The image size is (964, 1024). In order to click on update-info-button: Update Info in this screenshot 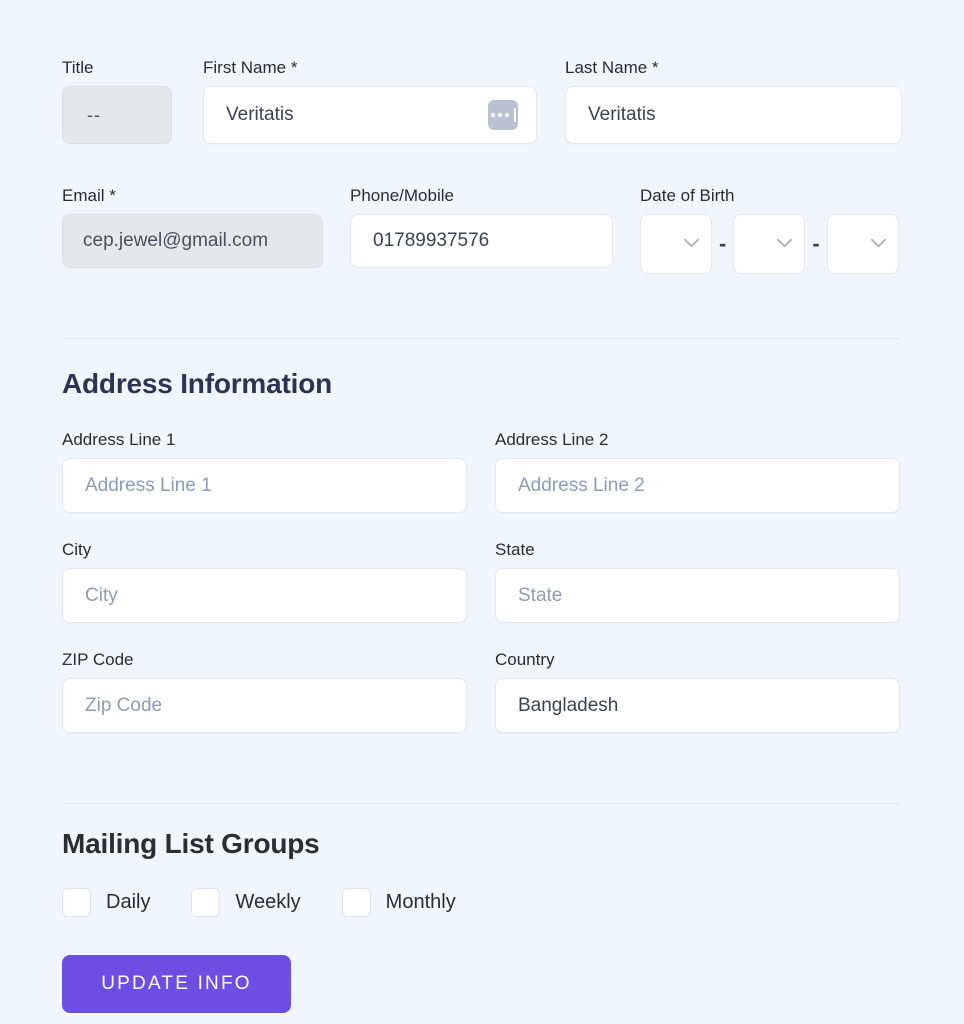, I will do `click(176, 984)`.